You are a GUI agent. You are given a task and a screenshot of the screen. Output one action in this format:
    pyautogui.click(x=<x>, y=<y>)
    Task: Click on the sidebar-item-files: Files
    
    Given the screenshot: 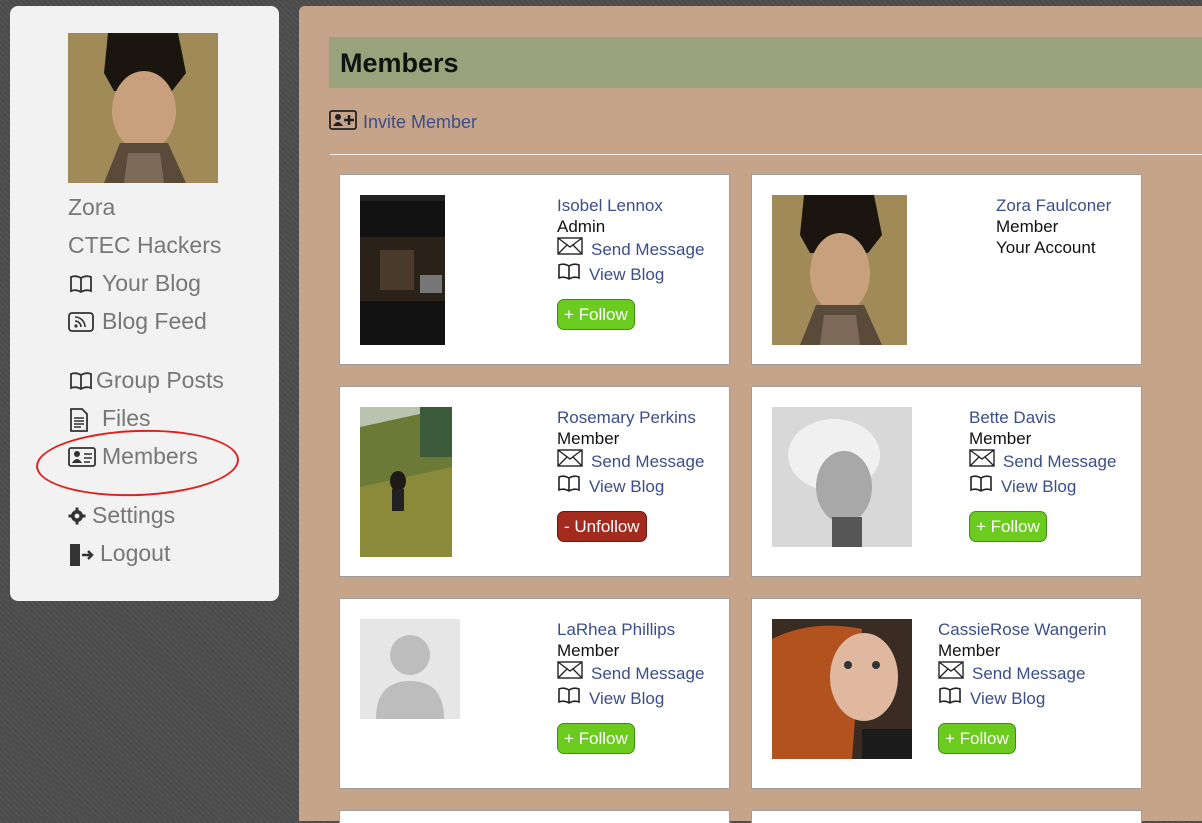 What is the action you would take?
    pyautogui.click(x=109, y=418)
    